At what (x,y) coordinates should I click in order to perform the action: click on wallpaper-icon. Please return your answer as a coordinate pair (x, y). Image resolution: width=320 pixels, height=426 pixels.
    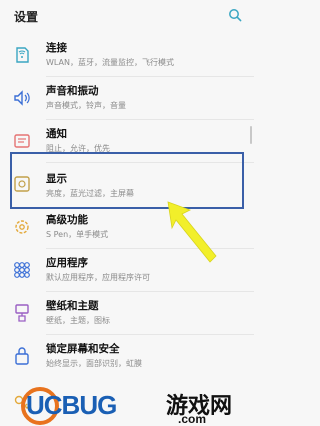
    Looking at the image, I should click on (22, 313).